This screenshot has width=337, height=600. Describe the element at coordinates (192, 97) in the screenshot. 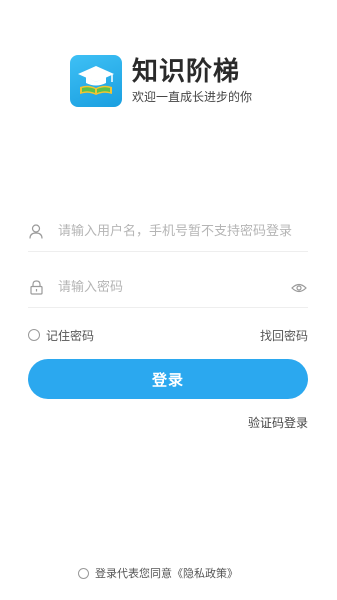

I see `app-slogan: 欢迎一直成长进步的你` at that location.